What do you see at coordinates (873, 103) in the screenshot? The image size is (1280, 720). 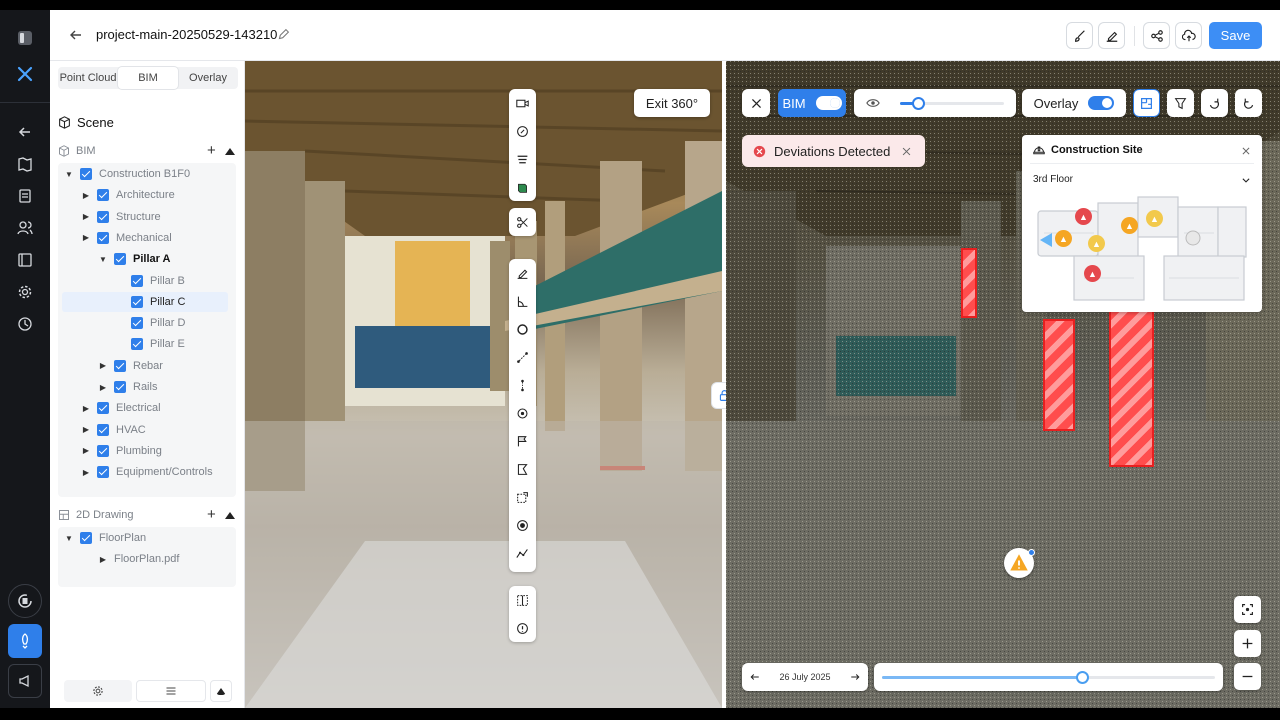 I see `eye-icon` at bounding box center [873, 103].